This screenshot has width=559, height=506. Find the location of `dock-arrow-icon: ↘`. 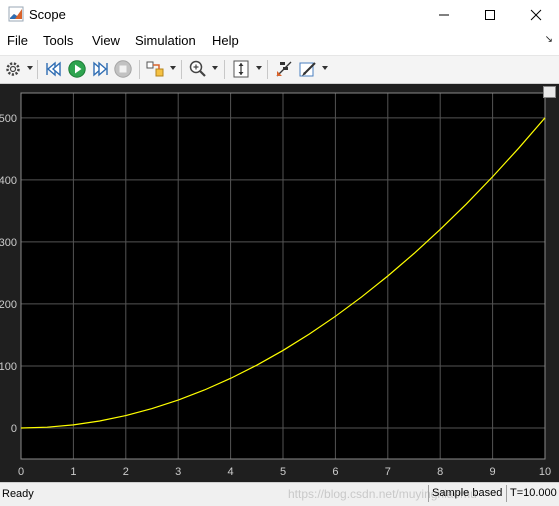

dock-arrow-icon: ↘ is located at coordinates (549, 39).